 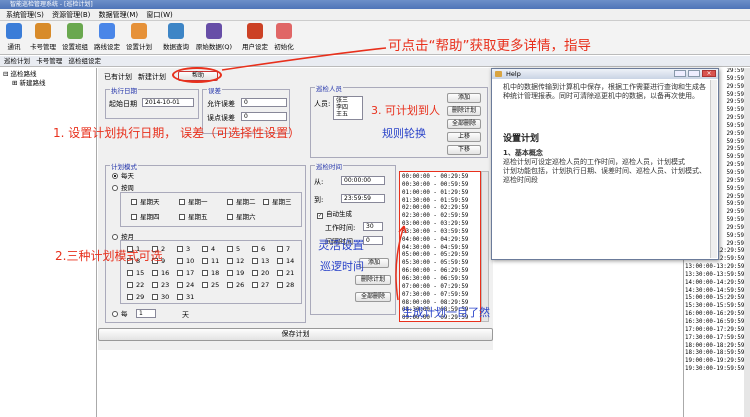 I want to click on month-day-checkbox: 22, so click(x=135, y=285).